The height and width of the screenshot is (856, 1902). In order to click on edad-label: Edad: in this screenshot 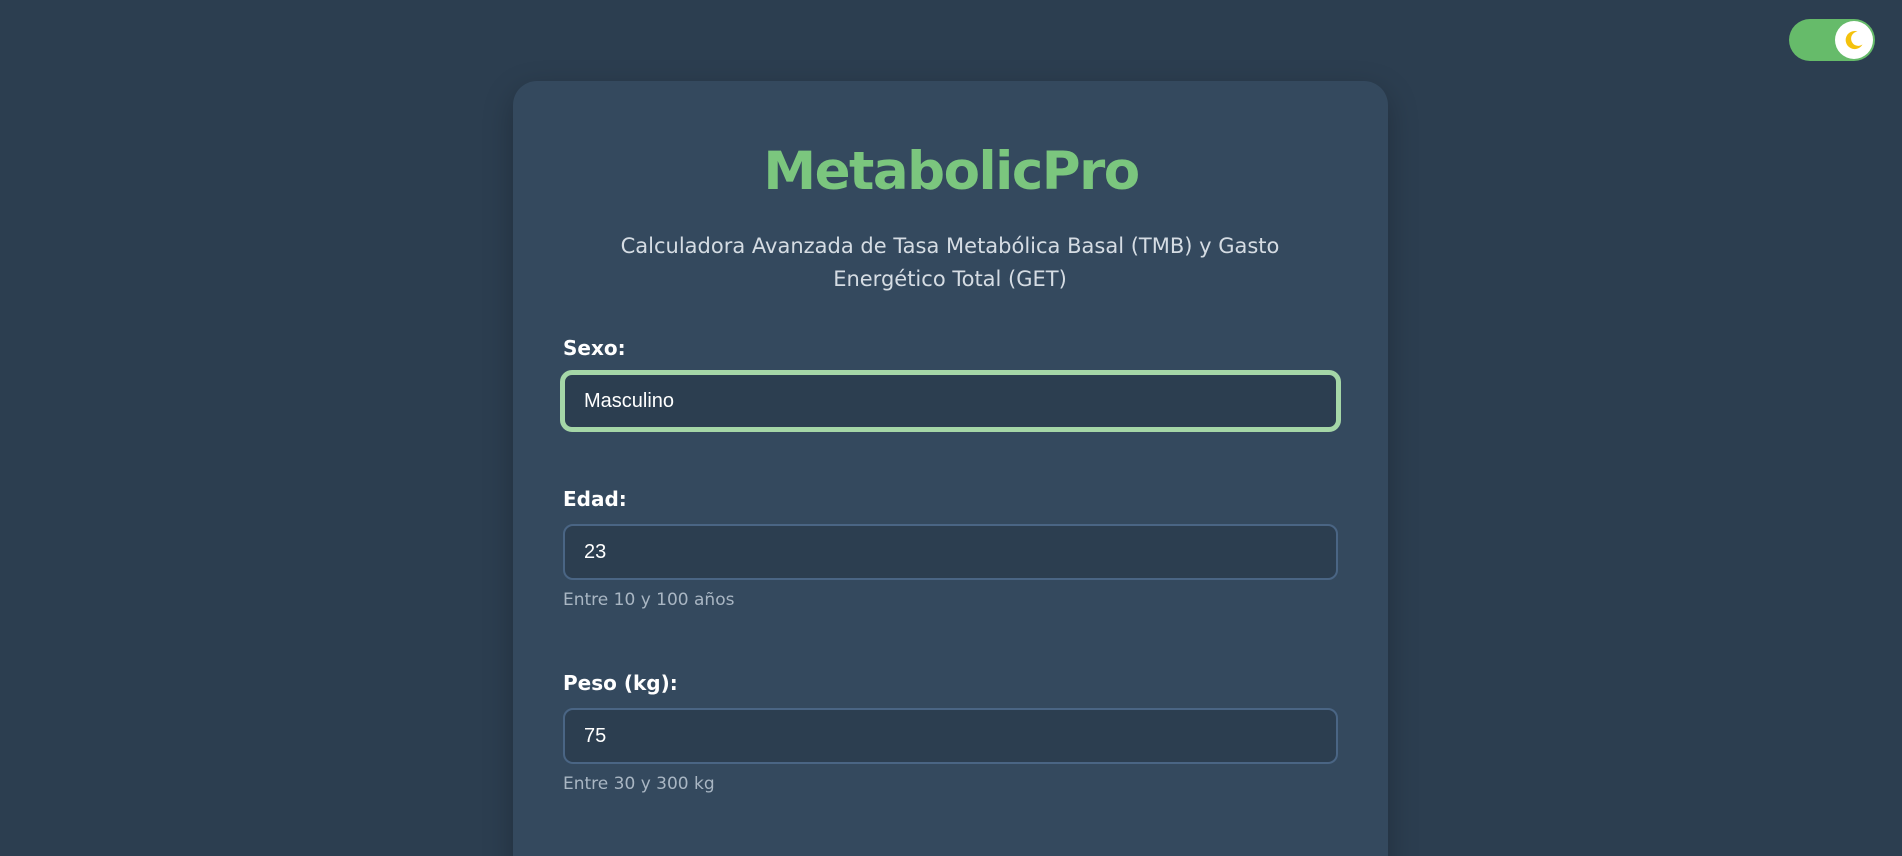, I will do `click(595, 499)`.